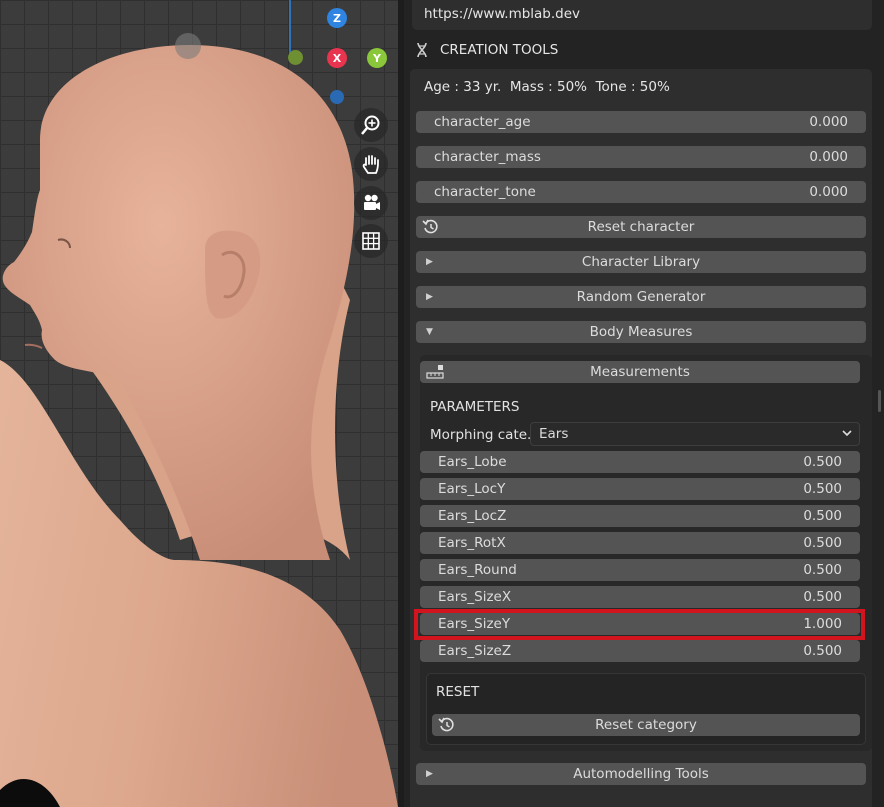 The height and width of the screenshot is (807, 884). What do you see at coordinates (482, 122) in the screenshot?
I see `slider-label: character_age` at bounding box center [482, 122].